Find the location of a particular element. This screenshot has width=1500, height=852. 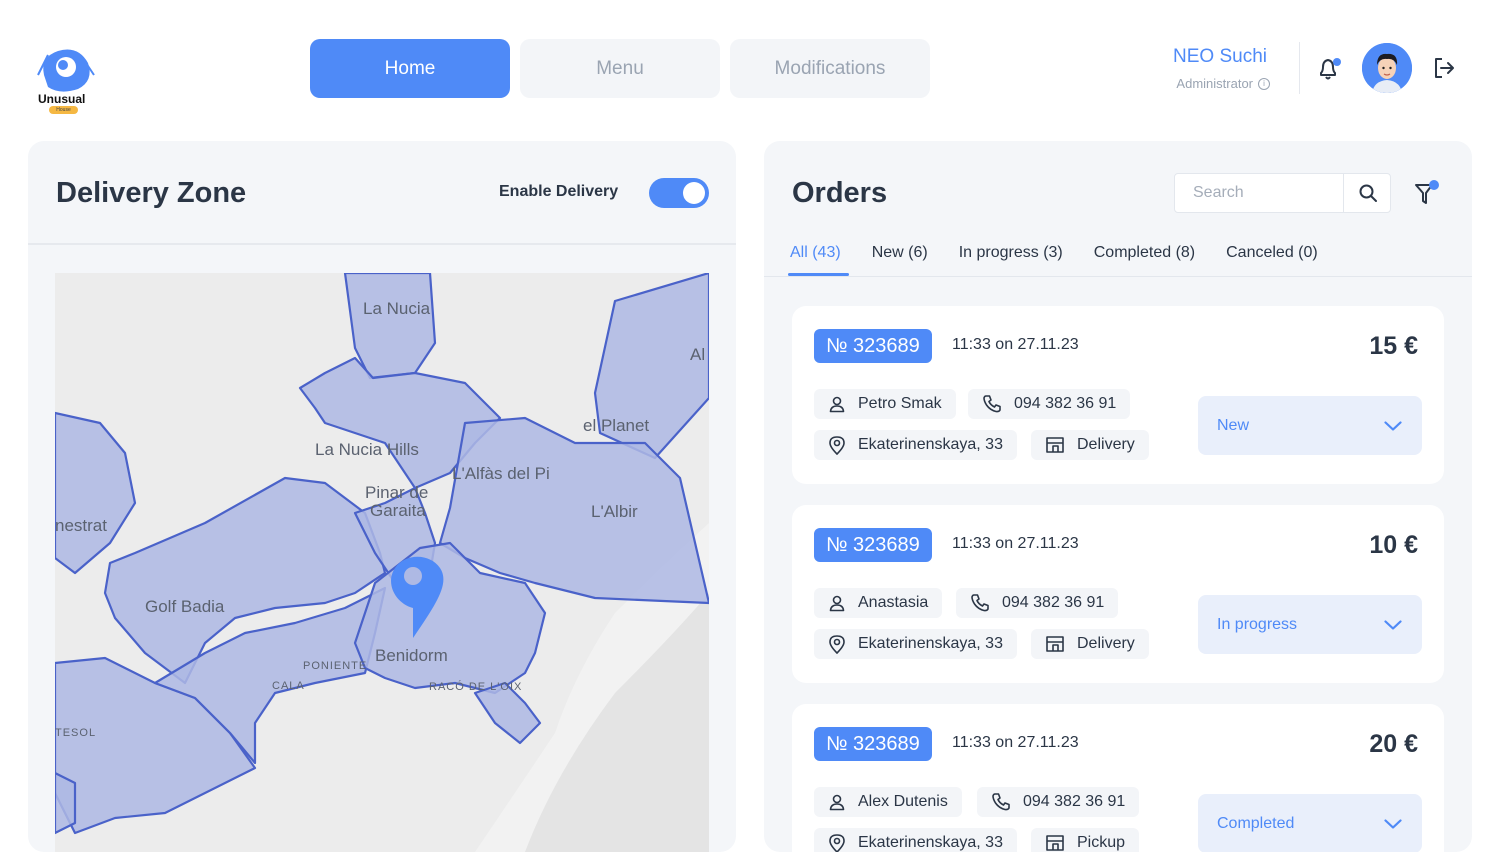

orders-title: Orders is located at coordinates (840, 193).